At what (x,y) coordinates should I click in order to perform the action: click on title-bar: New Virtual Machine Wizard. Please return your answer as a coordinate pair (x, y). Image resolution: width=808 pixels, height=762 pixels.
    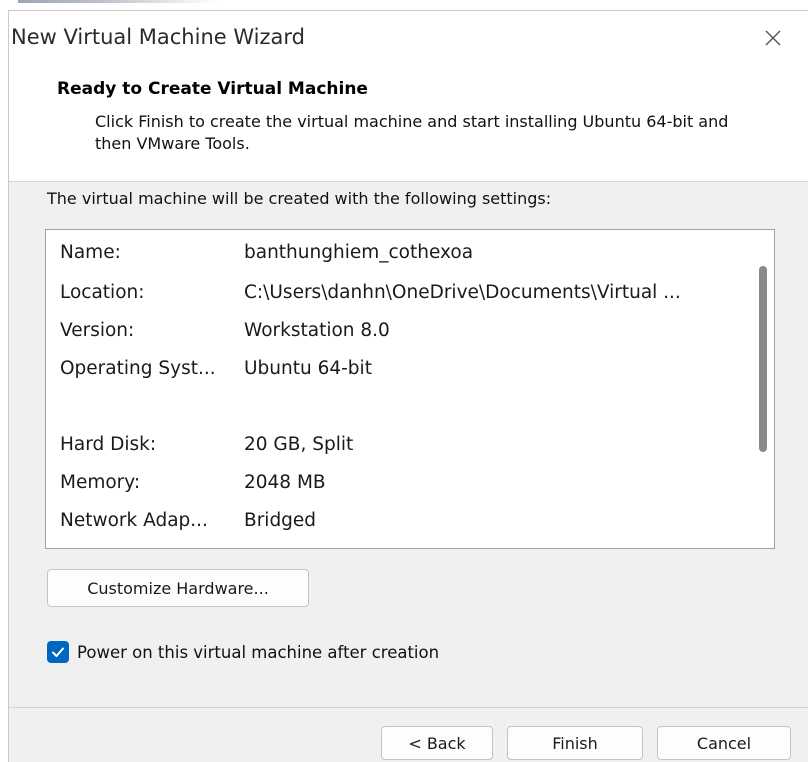
    Looking at the image, I should click on (408, 39).